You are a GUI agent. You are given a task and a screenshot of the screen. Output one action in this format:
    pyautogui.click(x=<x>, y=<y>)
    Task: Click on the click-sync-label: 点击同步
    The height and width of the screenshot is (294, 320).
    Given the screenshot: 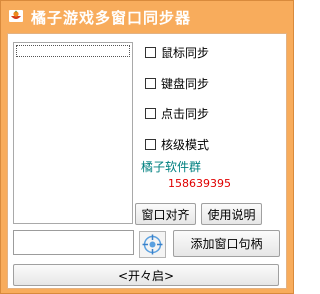 What is the action you would take?
    pyautogui.click(x=185, y=113)
    